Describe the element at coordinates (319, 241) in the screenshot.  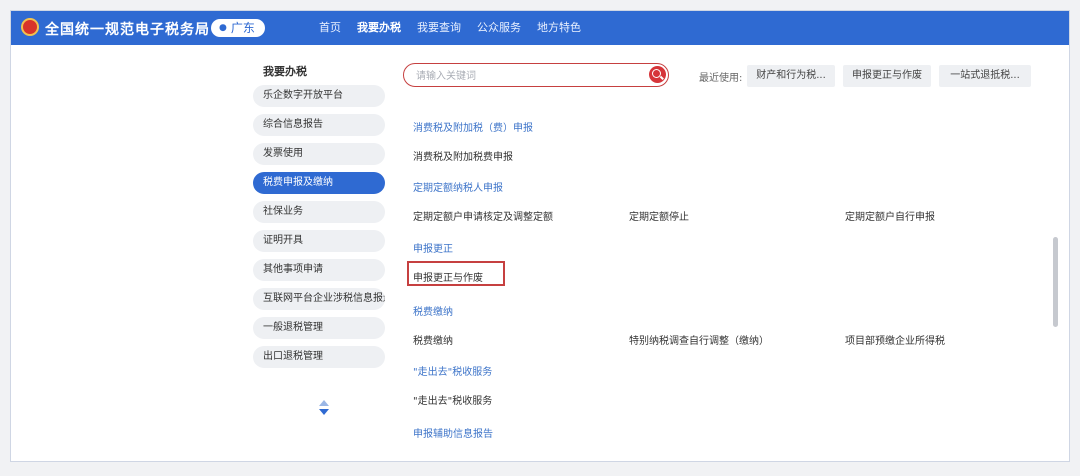
I see `sidebar-item-certificate: 证明开具` at that location.